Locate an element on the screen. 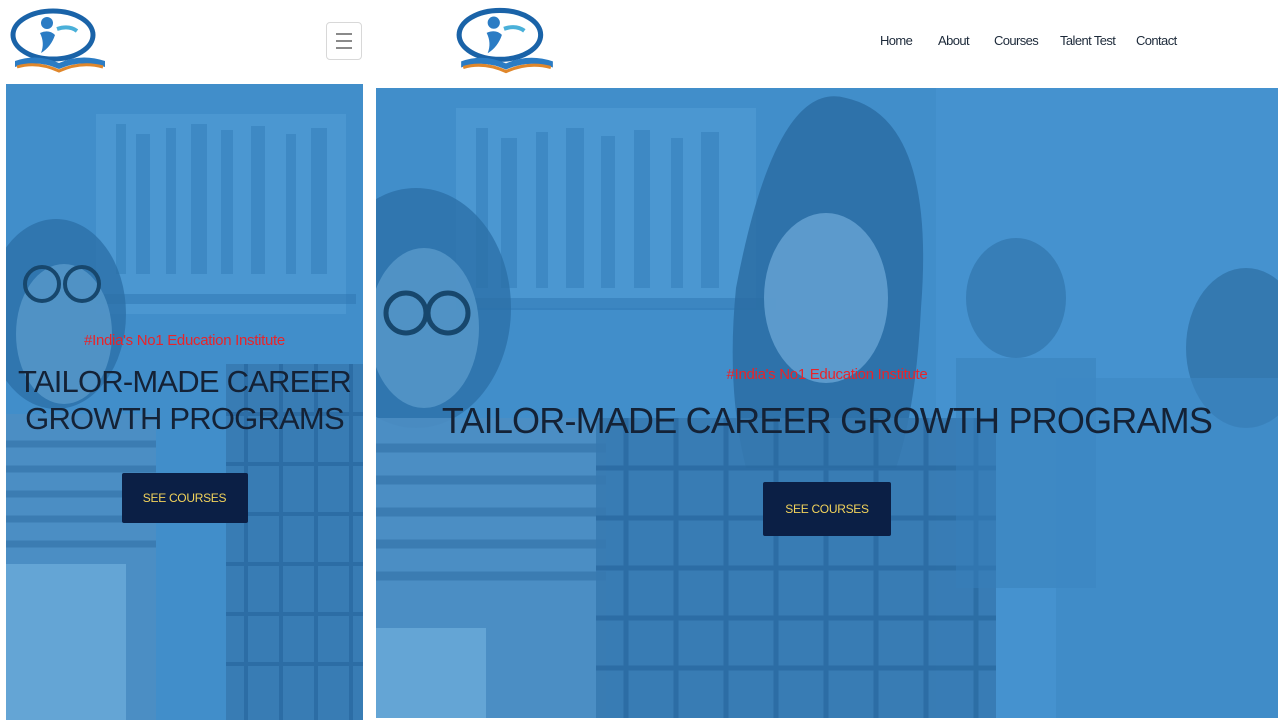  hero-headline-line-1: TAILOR-MADE CAREER is located at coordinates (185, 381).